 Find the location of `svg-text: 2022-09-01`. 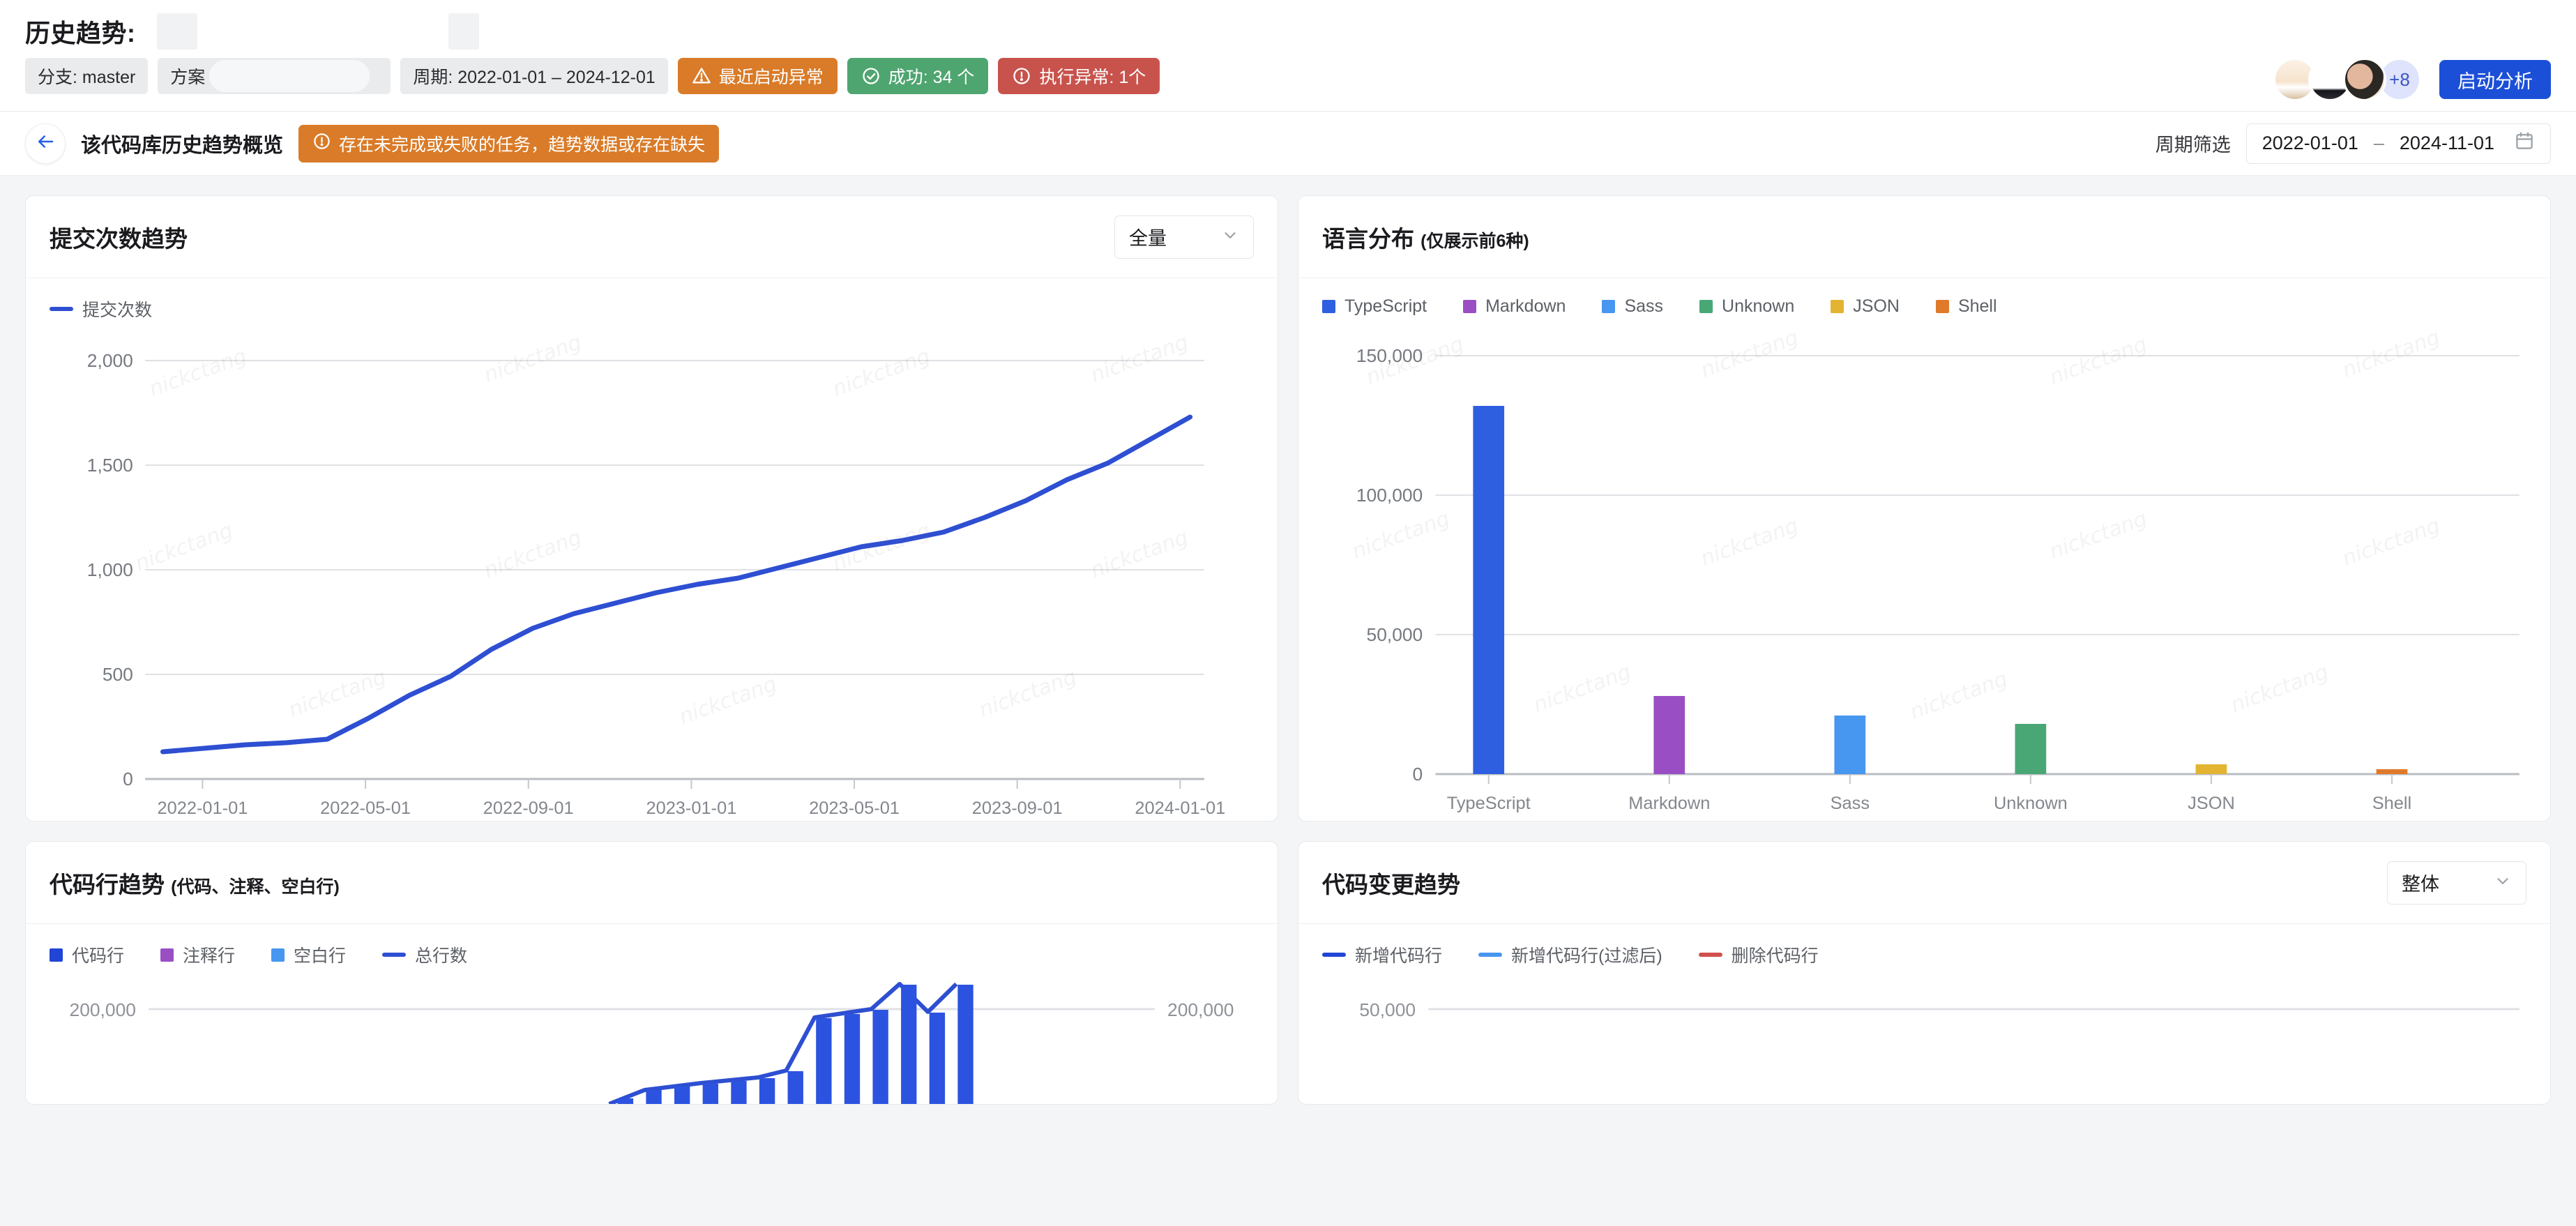

svg-text: 2022-09-01 is located at coordinates (528, 808).